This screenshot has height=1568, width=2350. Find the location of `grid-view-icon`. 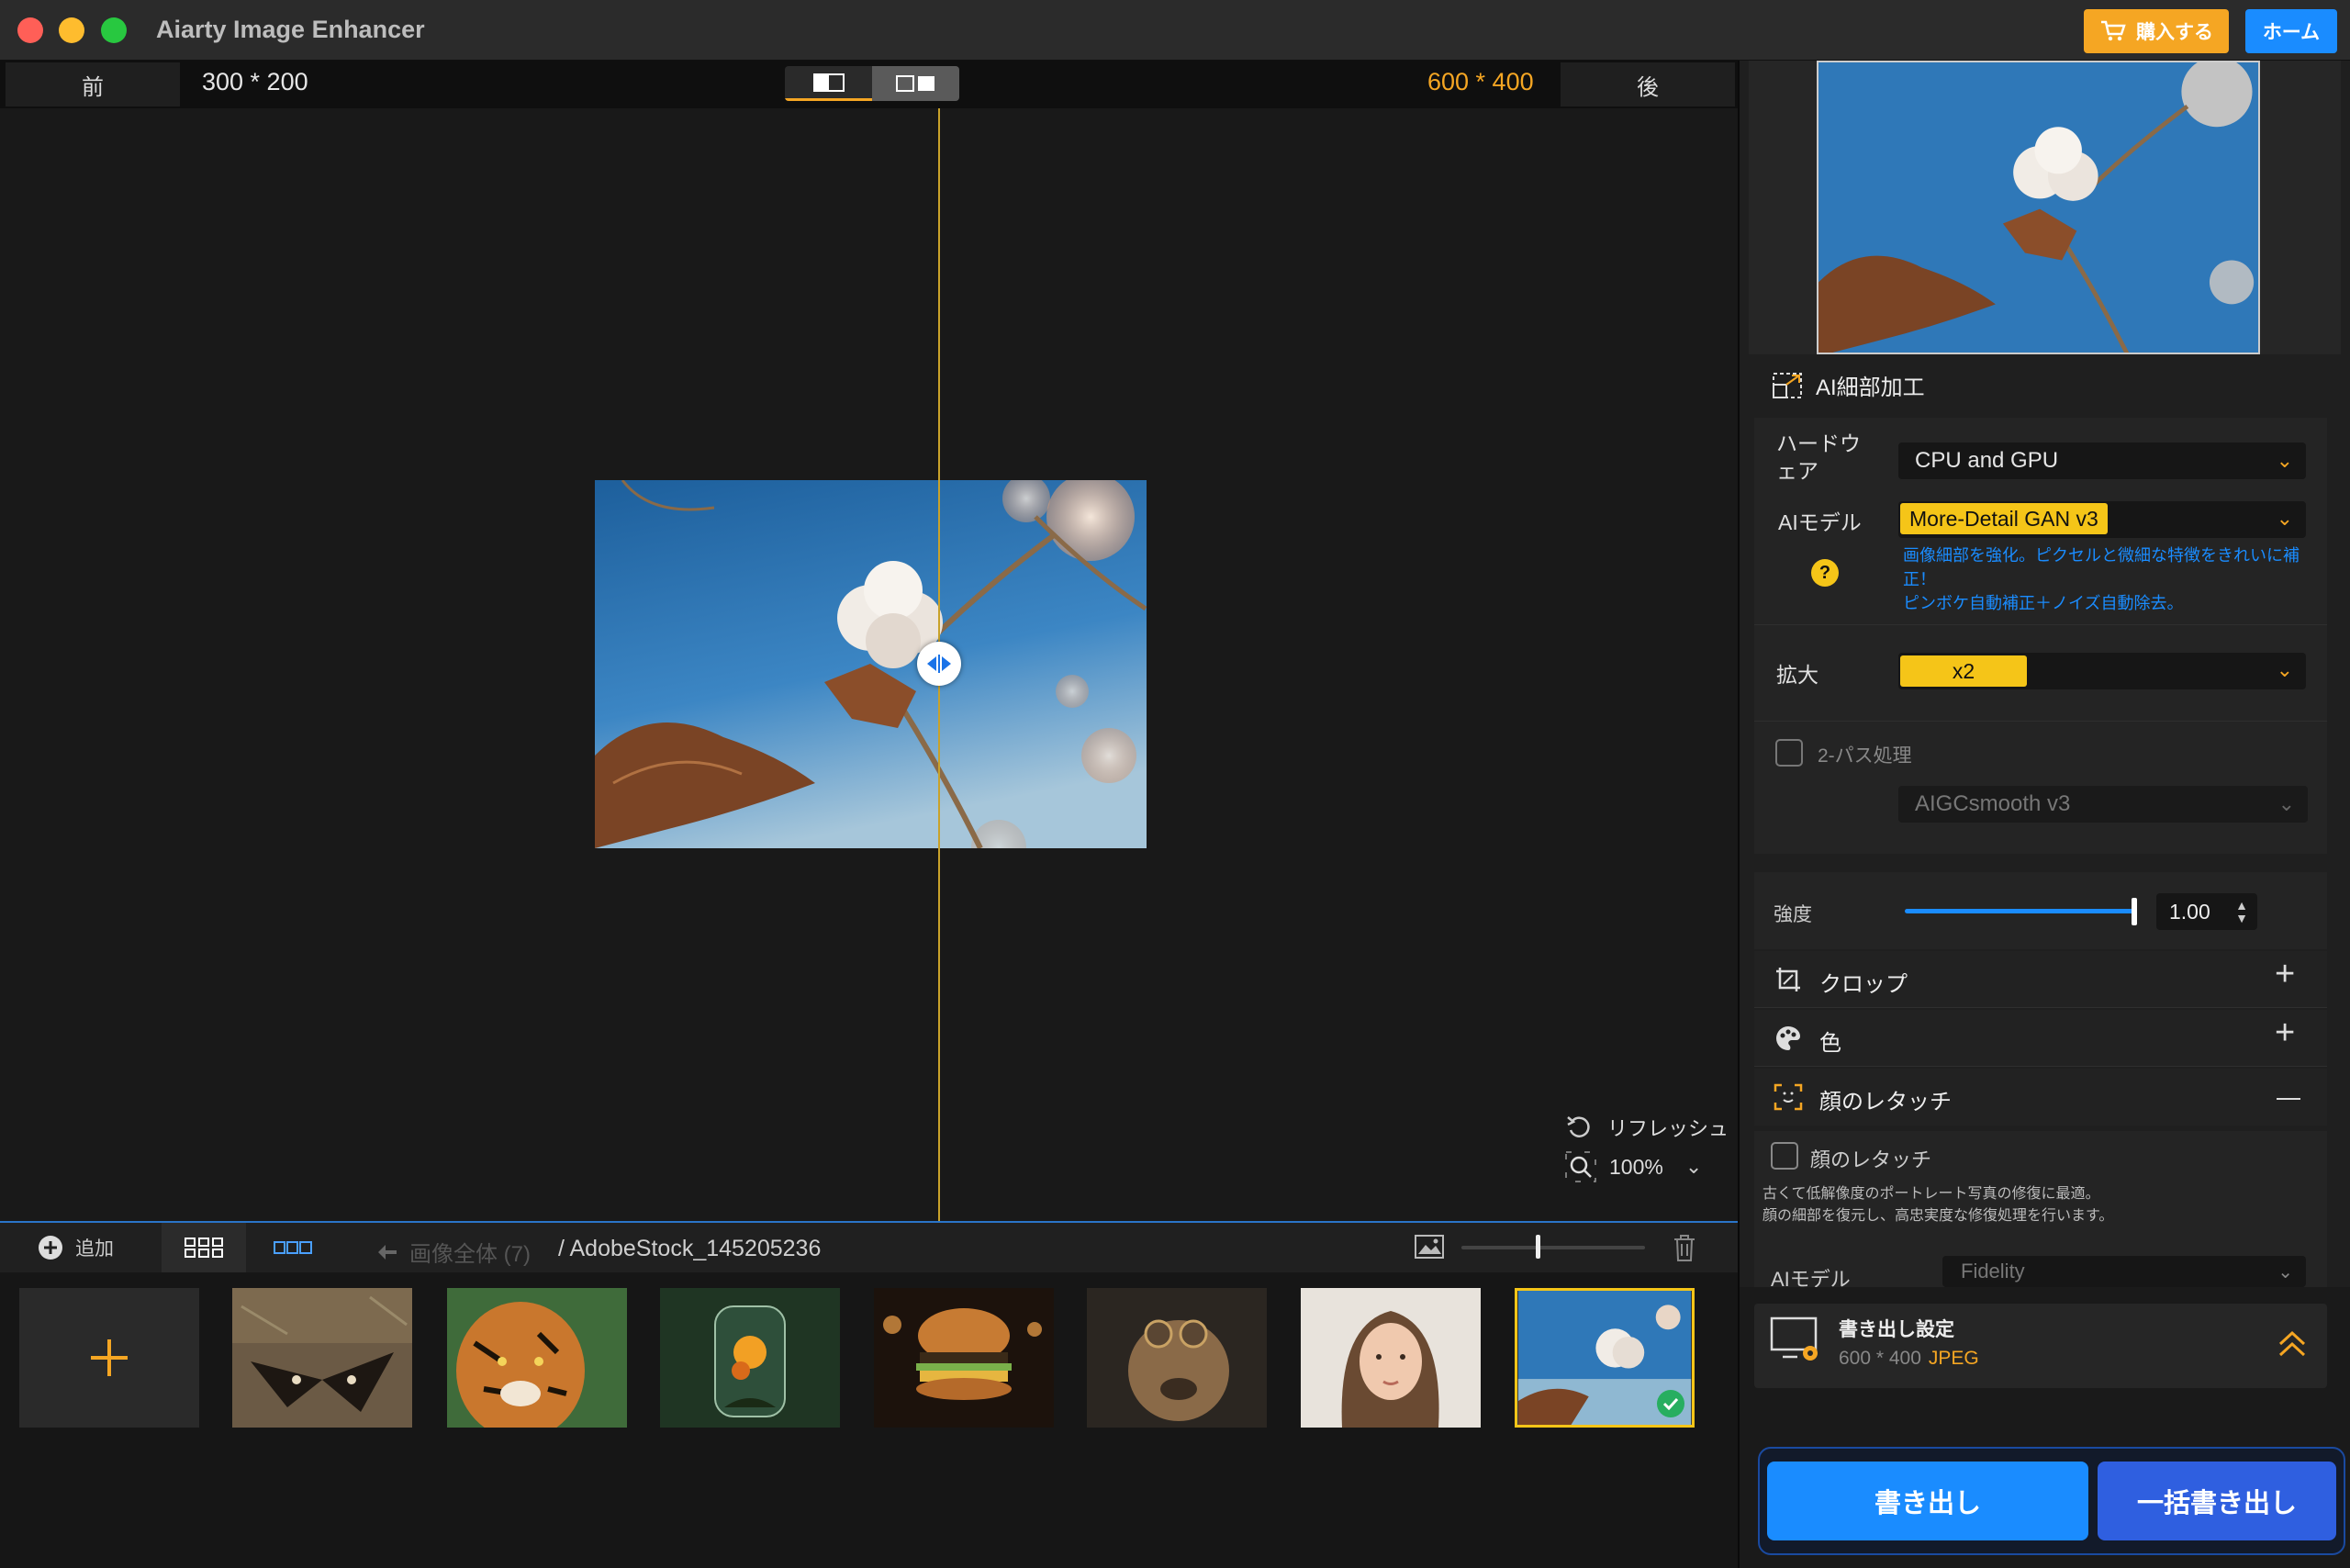

grid-view-icon is located at coordinates (204, 1248).